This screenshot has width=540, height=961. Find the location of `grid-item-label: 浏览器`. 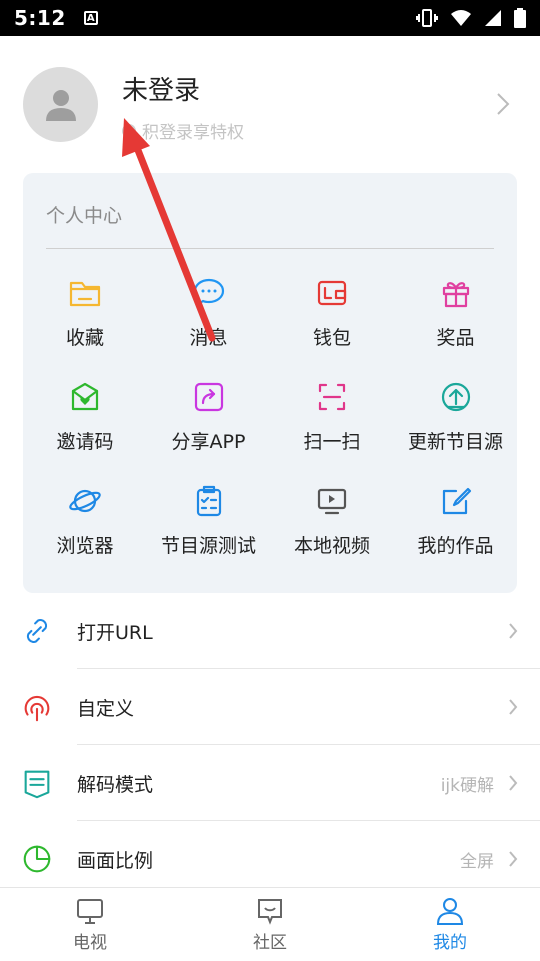

grid-item-label: 浏览器 is located at coordinates (85, 546).